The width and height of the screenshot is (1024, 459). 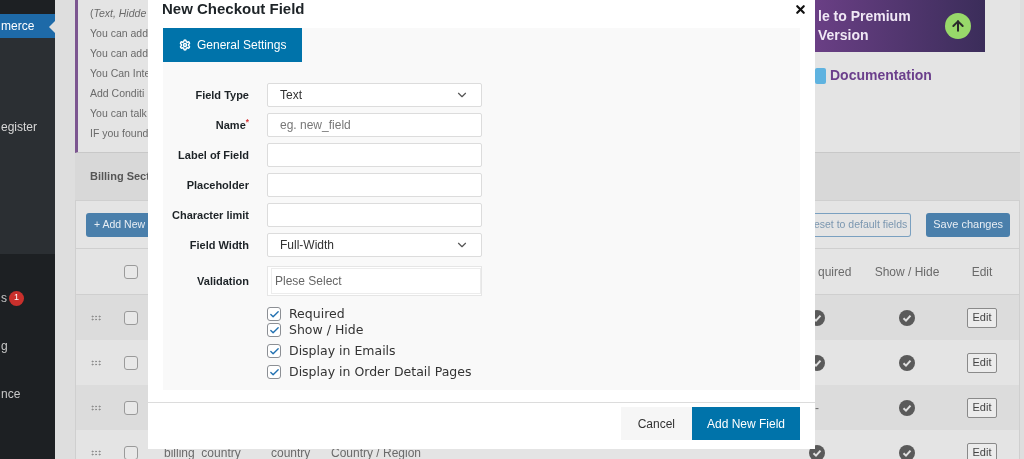 What do you see at coordinates (16, 298) in the screenshot?
I see `notification-badge: 1` at bounding box center [16, 298].